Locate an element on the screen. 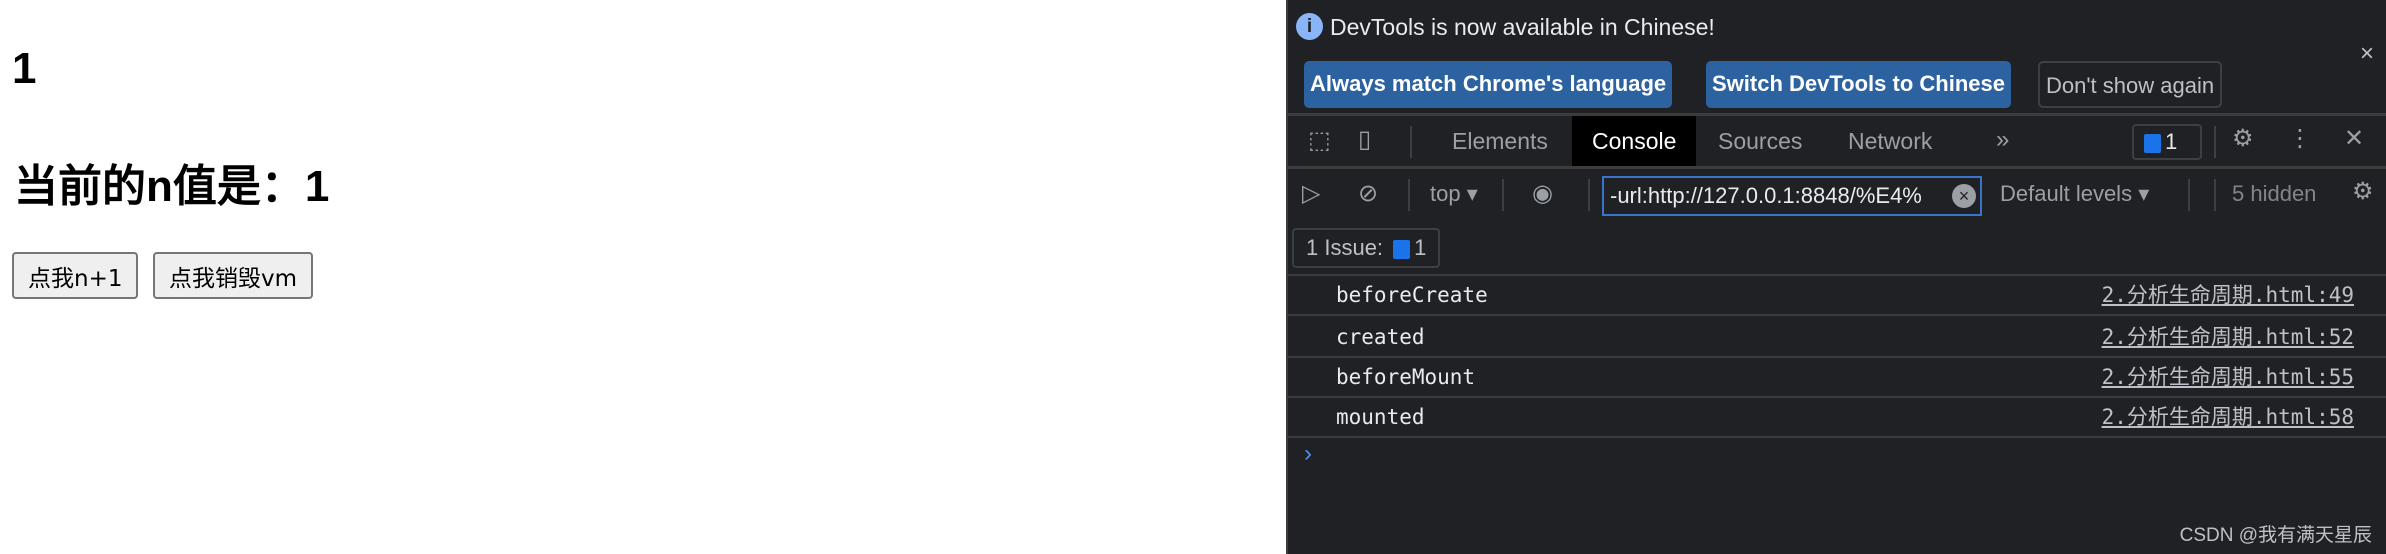 The width and height of the screenshot is (2386, 554). console-message: beforeCreate 2.分析生命周期.html:49 is located at coordinates (1837, 296).